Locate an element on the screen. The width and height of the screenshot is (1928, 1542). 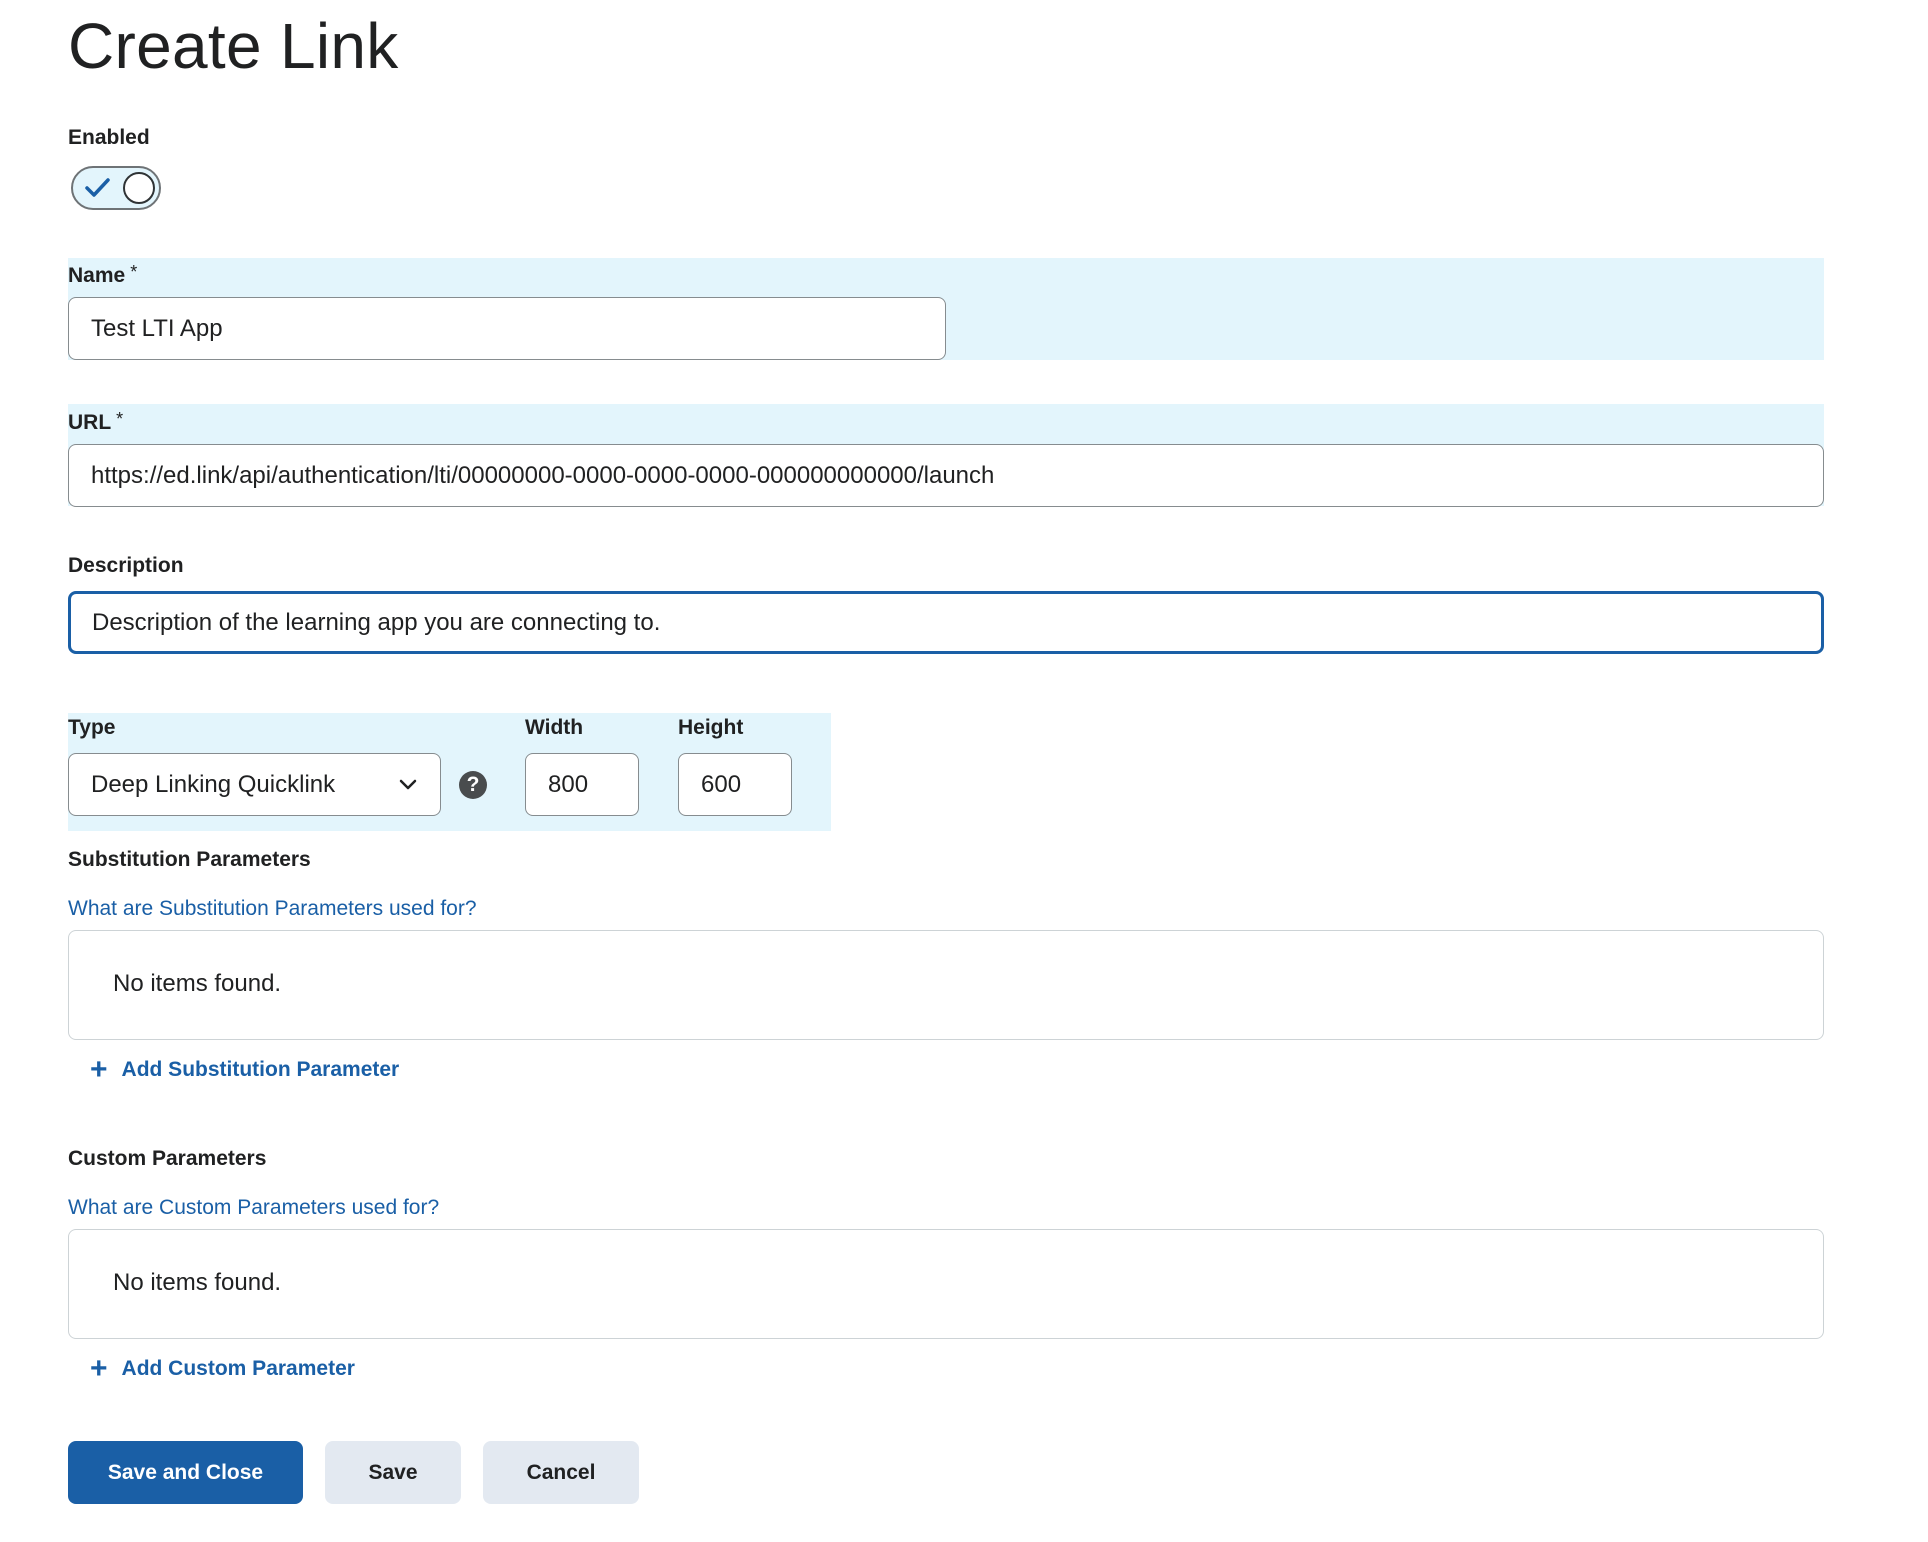
height-input-value: 600 is located at coordinates (721, 784).